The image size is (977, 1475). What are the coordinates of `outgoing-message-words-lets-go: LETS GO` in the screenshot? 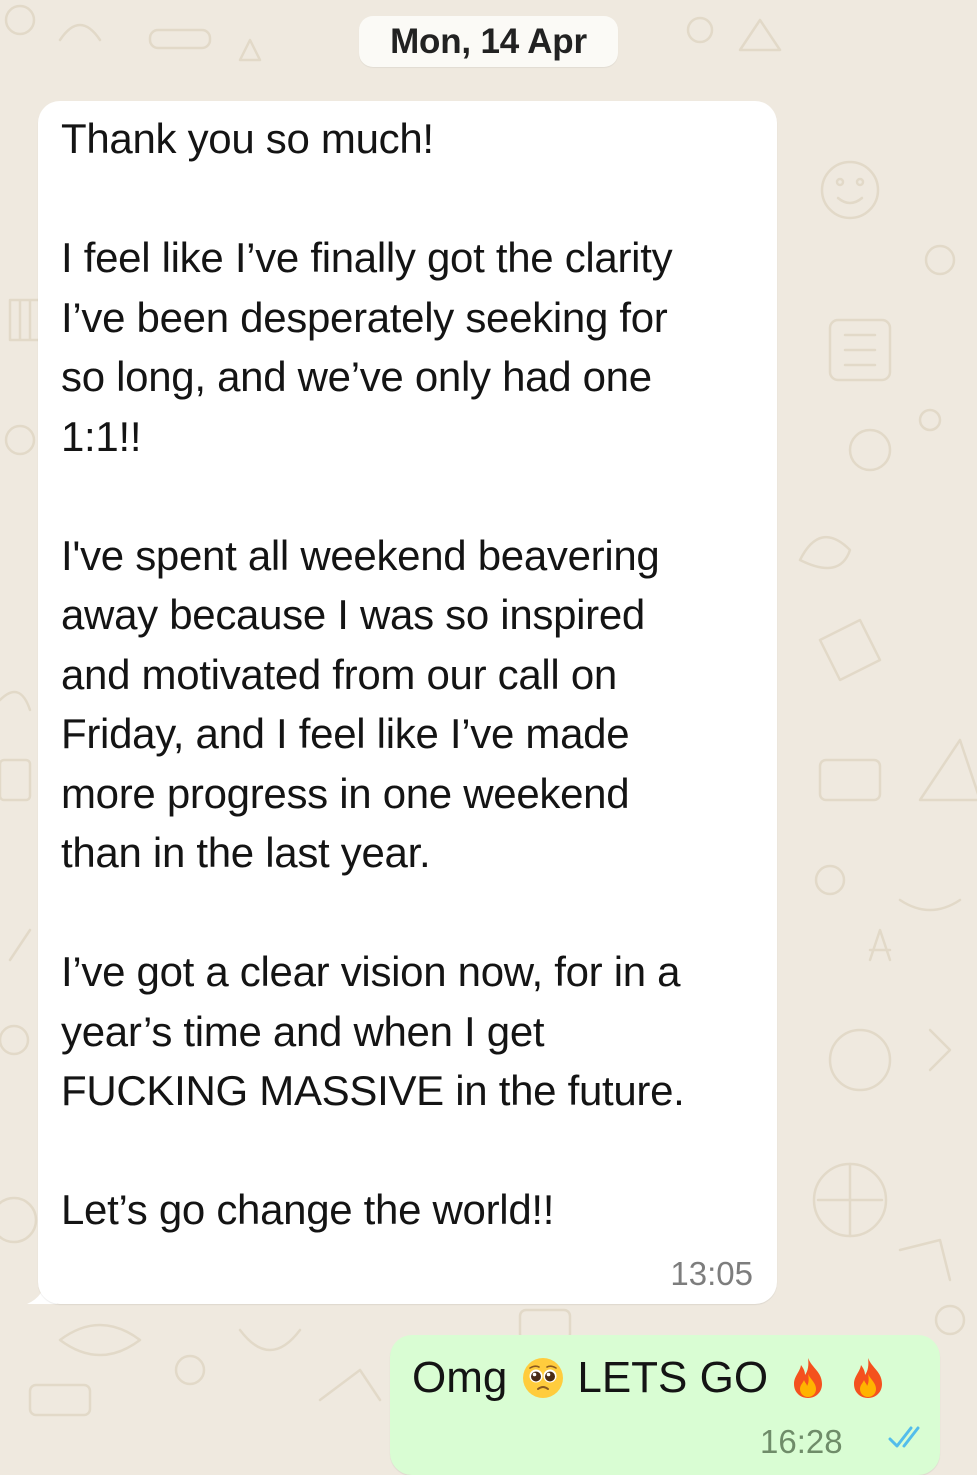 It's located at (673, 1377).